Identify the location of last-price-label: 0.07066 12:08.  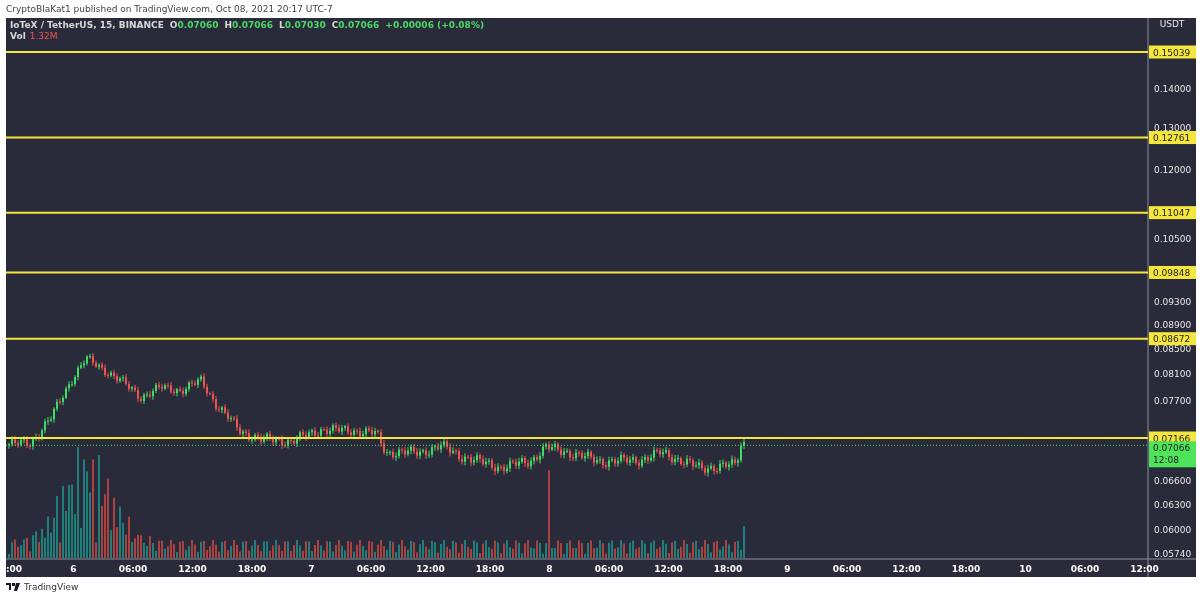
(1172, 454).